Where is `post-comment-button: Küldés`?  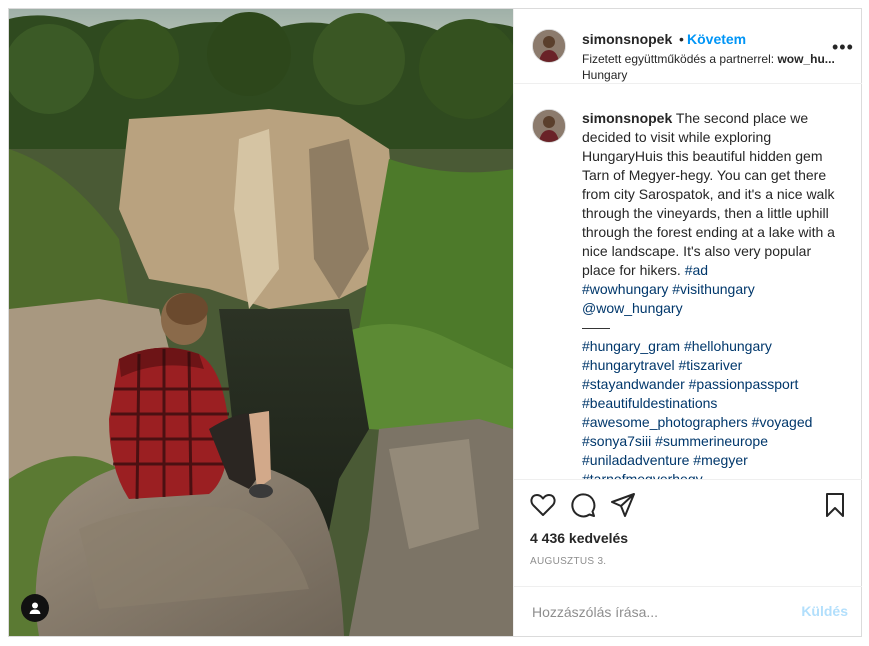
post-comment-button: Küldés is located at coordinates (824, 611).